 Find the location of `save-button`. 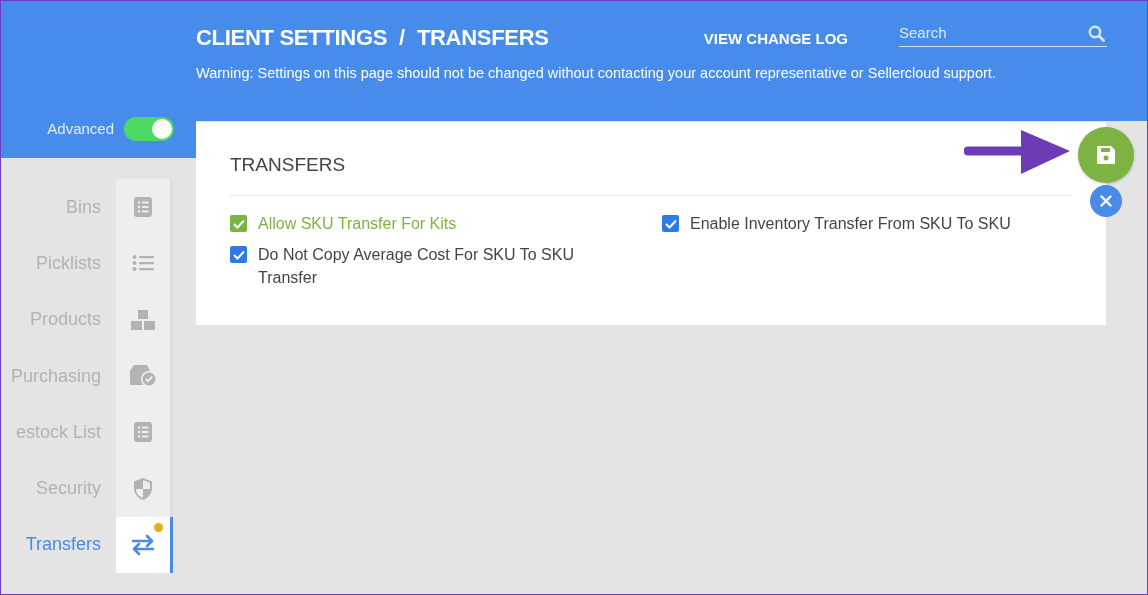

save-button is located at coordinates (1106, 155).